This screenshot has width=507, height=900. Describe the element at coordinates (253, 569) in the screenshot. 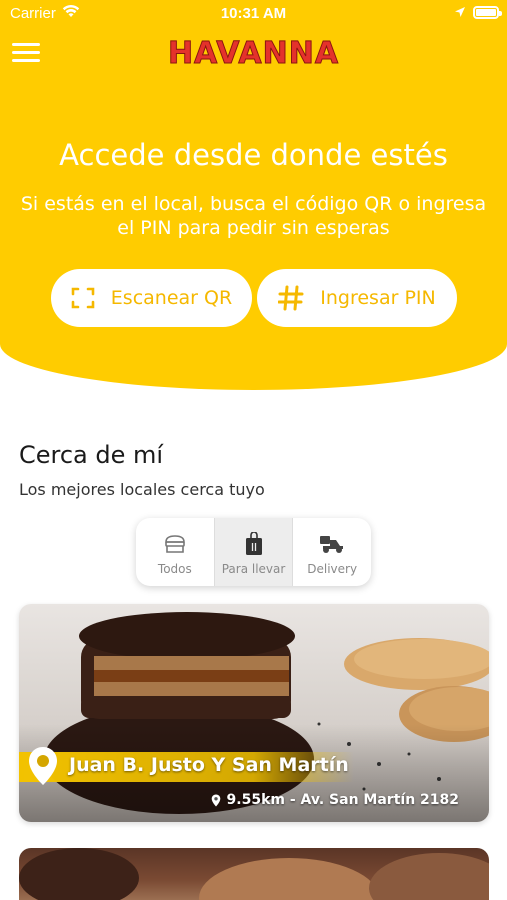

I see `filter-label: Para llevar` at that location.